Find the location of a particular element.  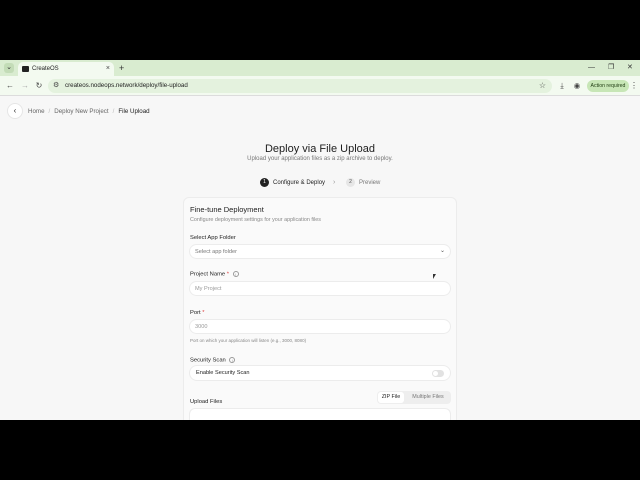

port-placeholder: 3000 is located at coordinates (201, 327).